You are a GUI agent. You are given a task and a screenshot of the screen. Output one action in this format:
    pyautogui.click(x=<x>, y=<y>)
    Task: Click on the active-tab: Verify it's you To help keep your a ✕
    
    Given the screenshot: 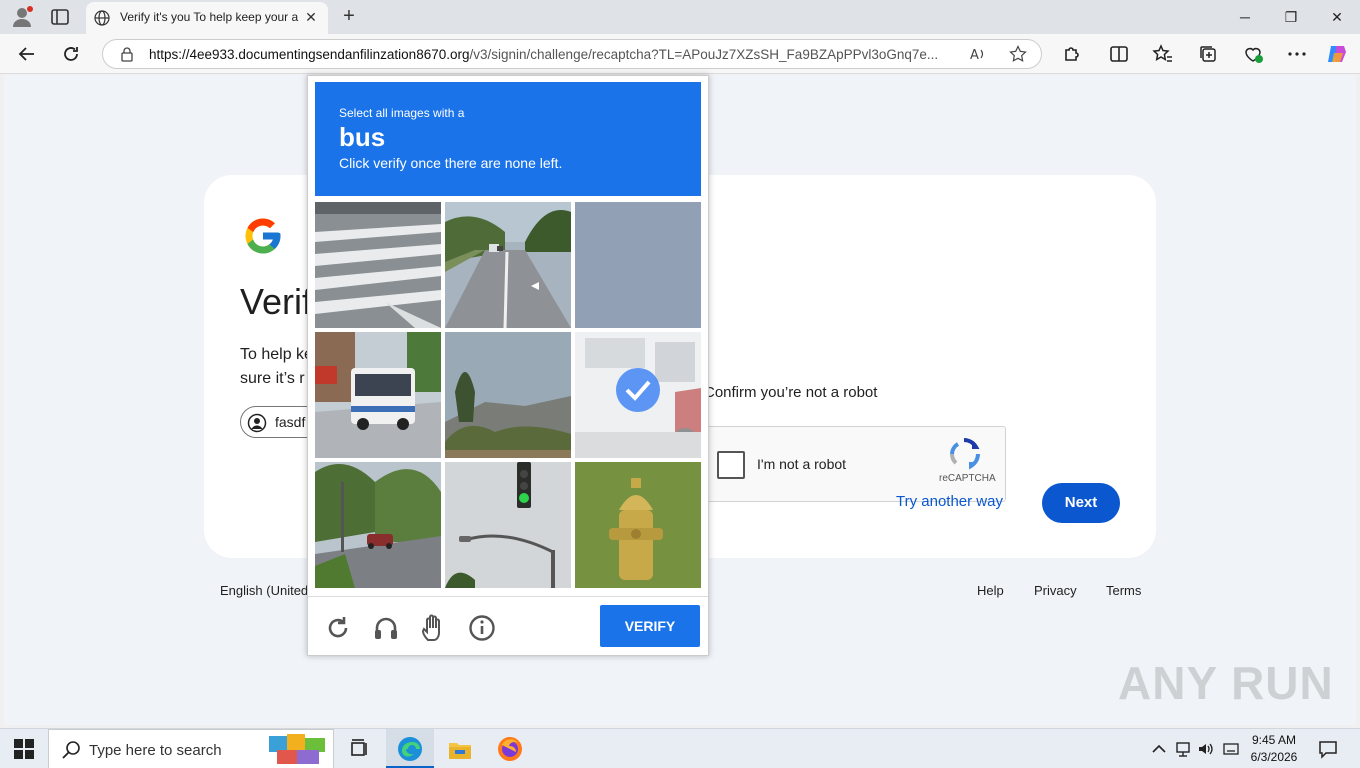 What is the action you would take?
    pyautogui.click(x=207, y=18)
    